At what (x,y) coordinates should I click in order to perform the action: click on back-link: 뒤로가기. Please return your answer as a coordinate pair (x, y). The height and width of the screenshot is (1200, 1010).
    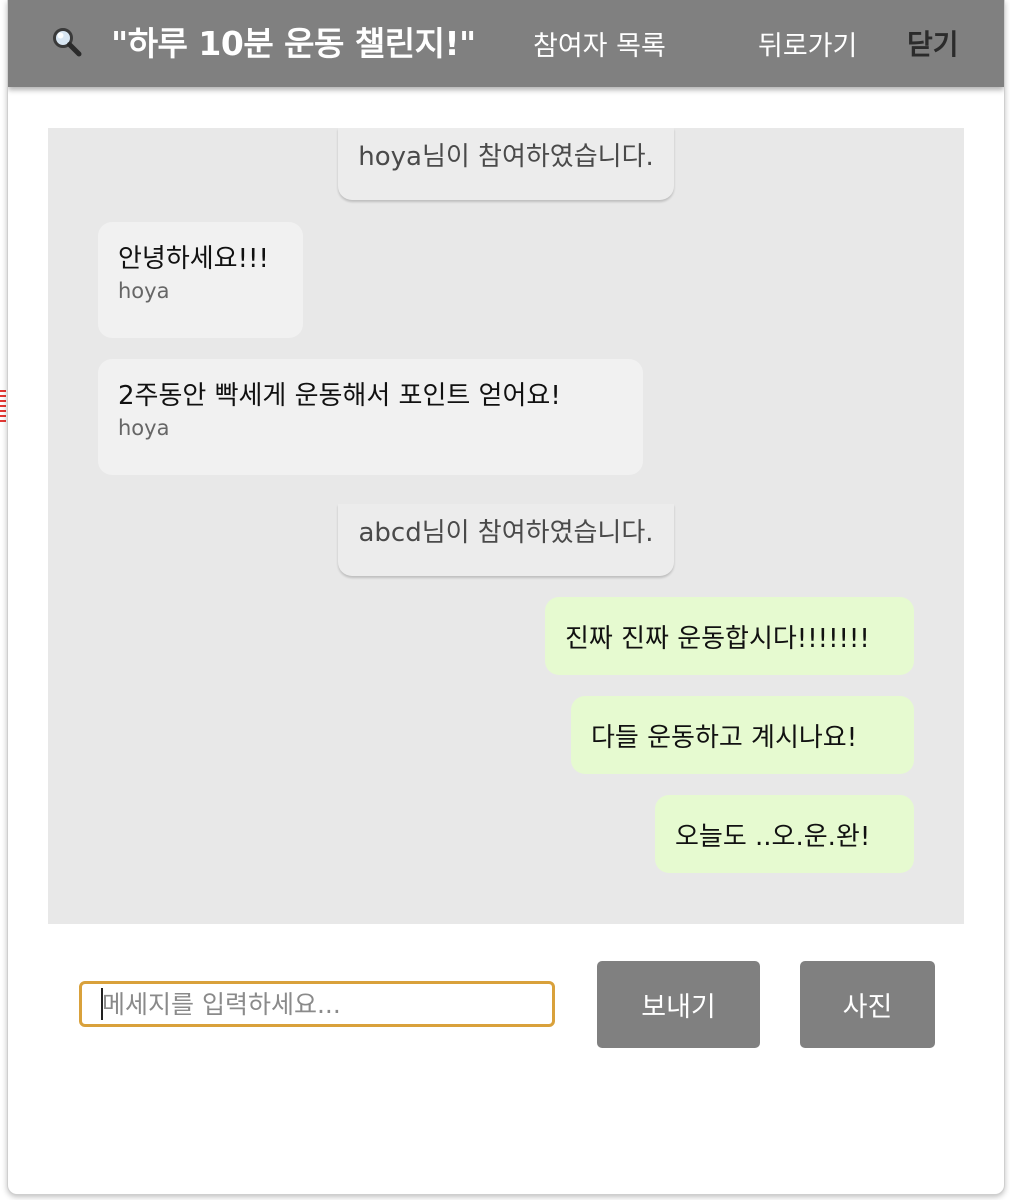
    Looking at the image, I should click on (807, 43).